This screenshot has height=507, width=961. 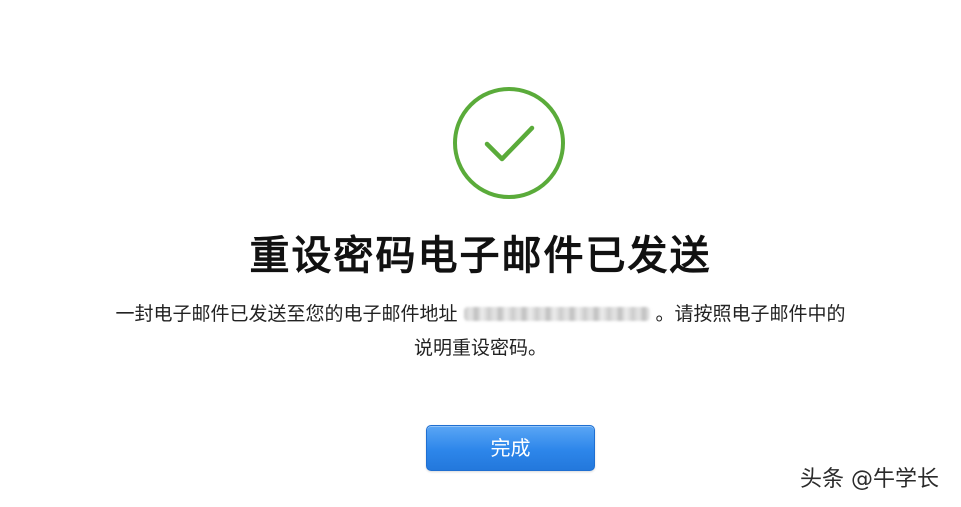 What do you see at coordinates (510, 448) in the screenshot?
I see `done-button: 完成` at bounding box center [510, 448].